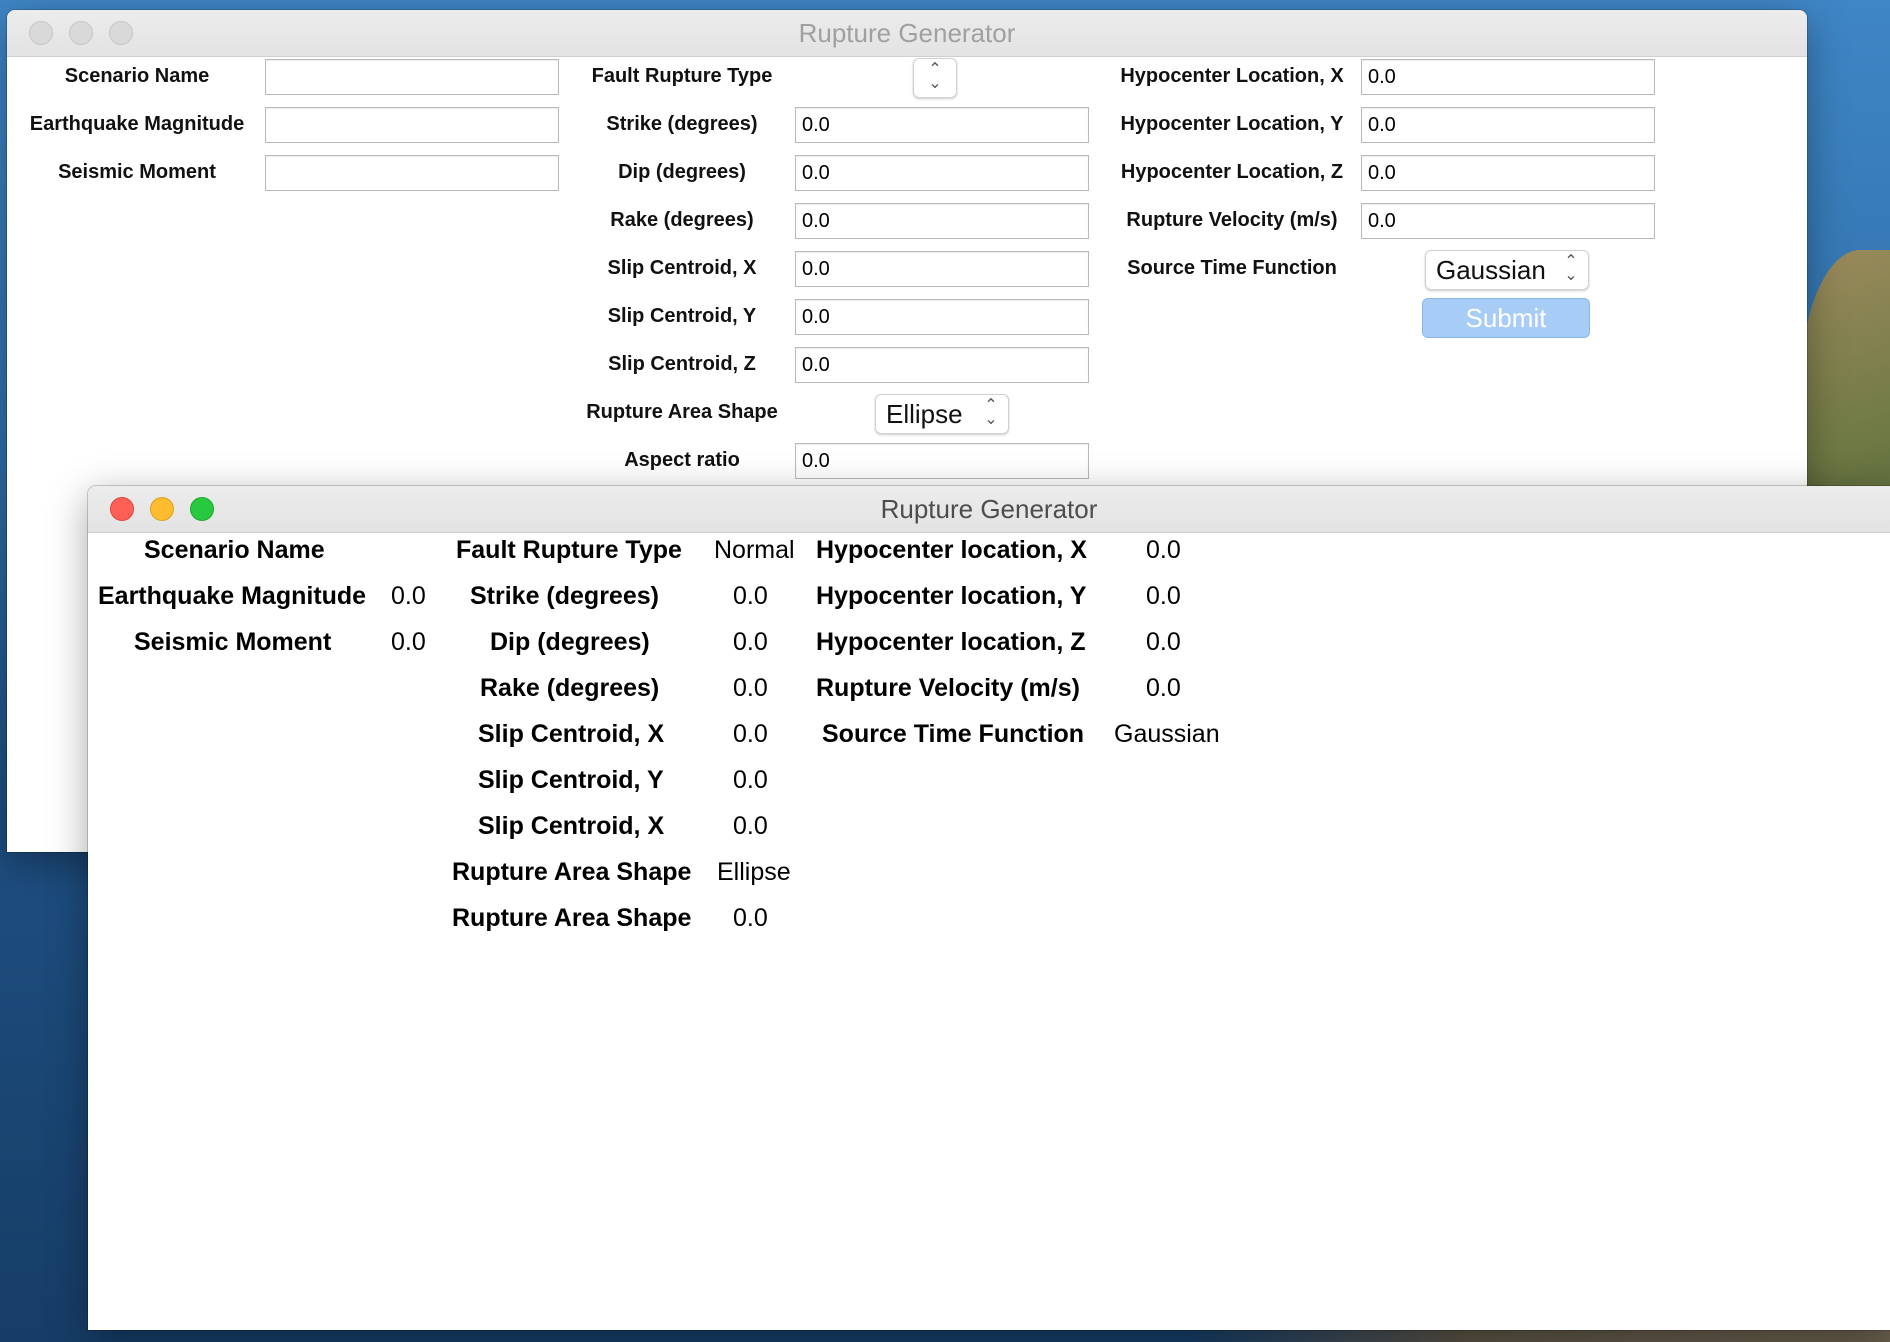 The image size is (1890, 1342). What do you see at coordinates (571, 826) in the screenshot?
I see `slip-centroid-x2-label: Slip Centroid, X` at bounding box center [571, 826].